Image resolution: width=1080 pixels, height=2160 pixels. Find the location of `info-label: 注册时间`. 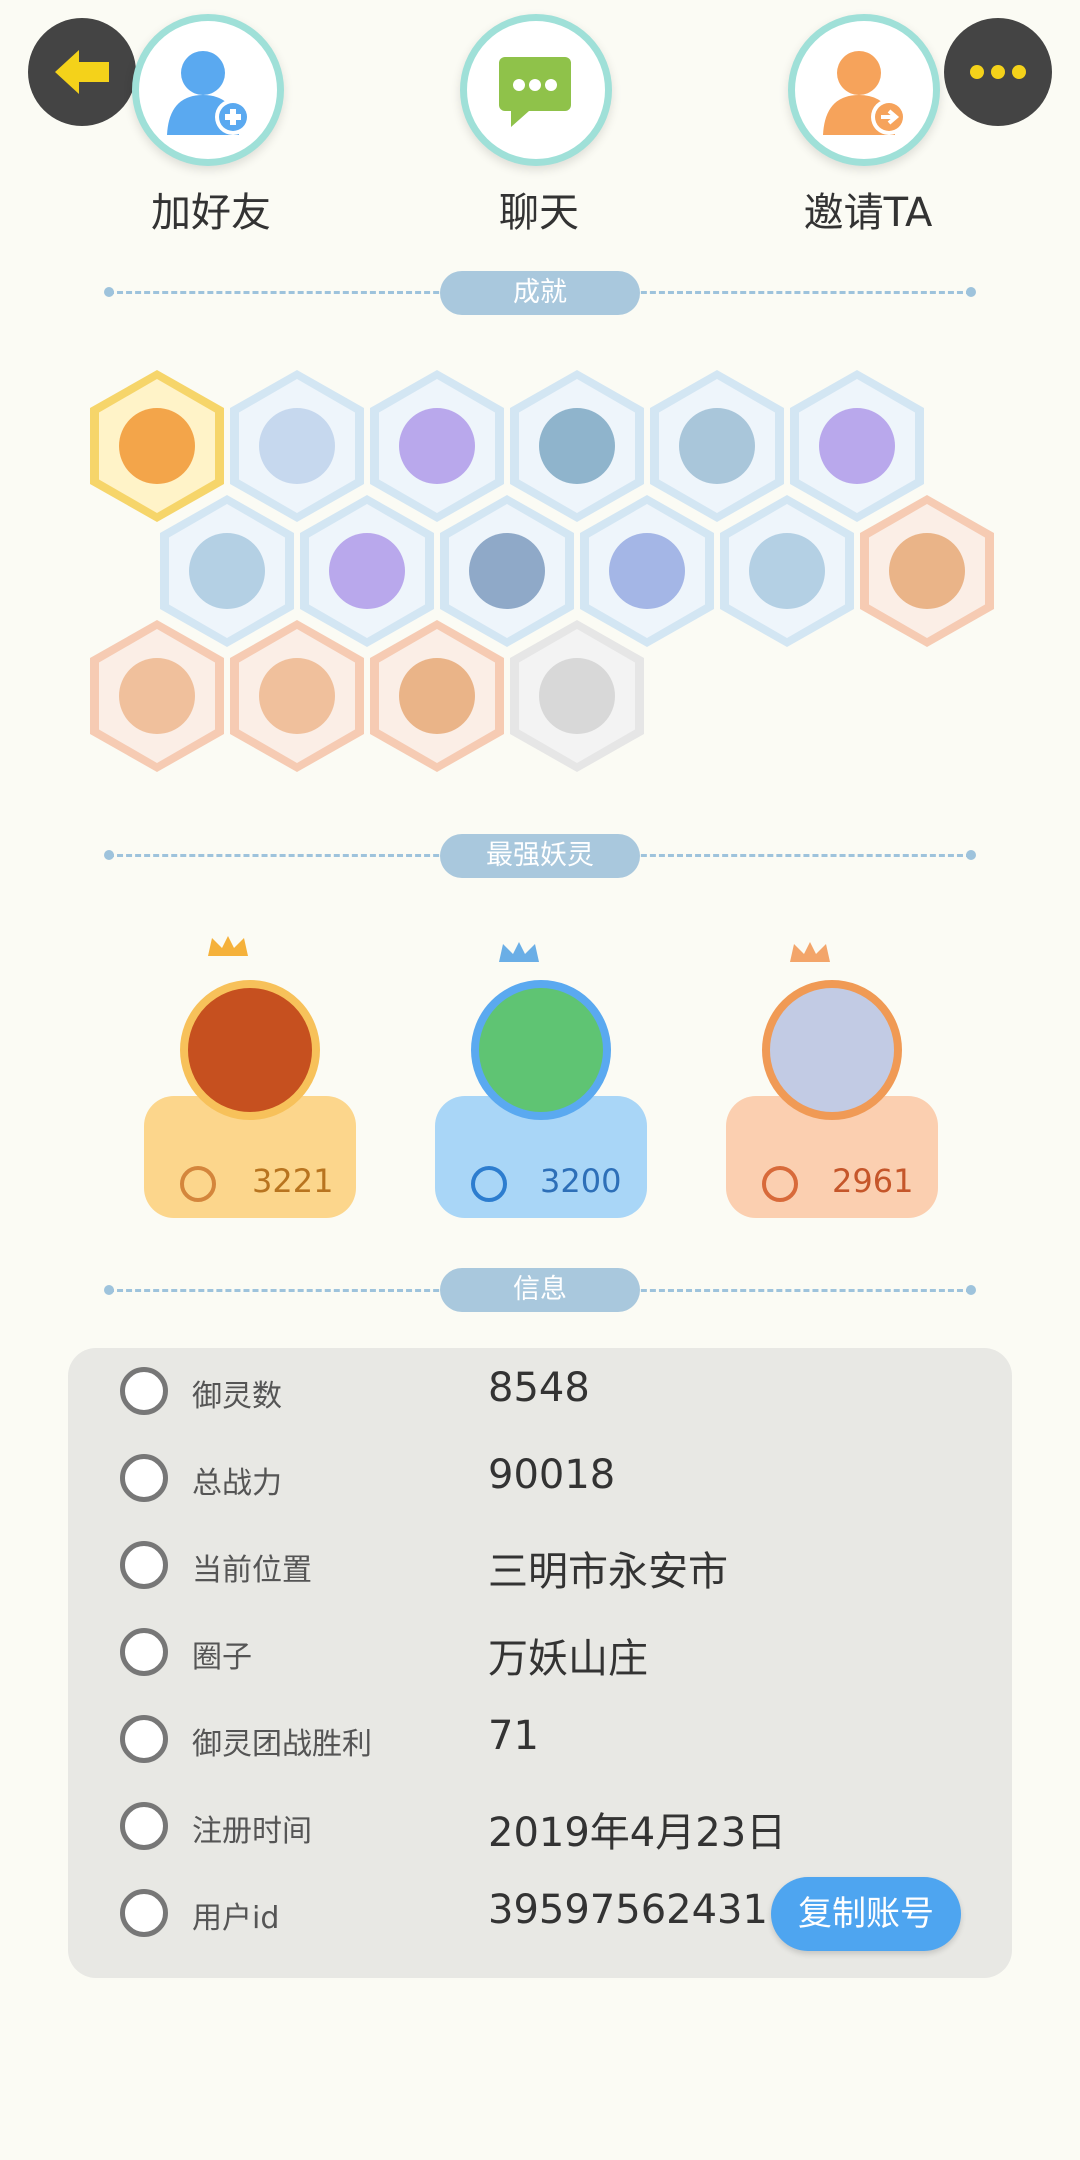

info-label: 注册时间 is located at coordinates (252, 1831).